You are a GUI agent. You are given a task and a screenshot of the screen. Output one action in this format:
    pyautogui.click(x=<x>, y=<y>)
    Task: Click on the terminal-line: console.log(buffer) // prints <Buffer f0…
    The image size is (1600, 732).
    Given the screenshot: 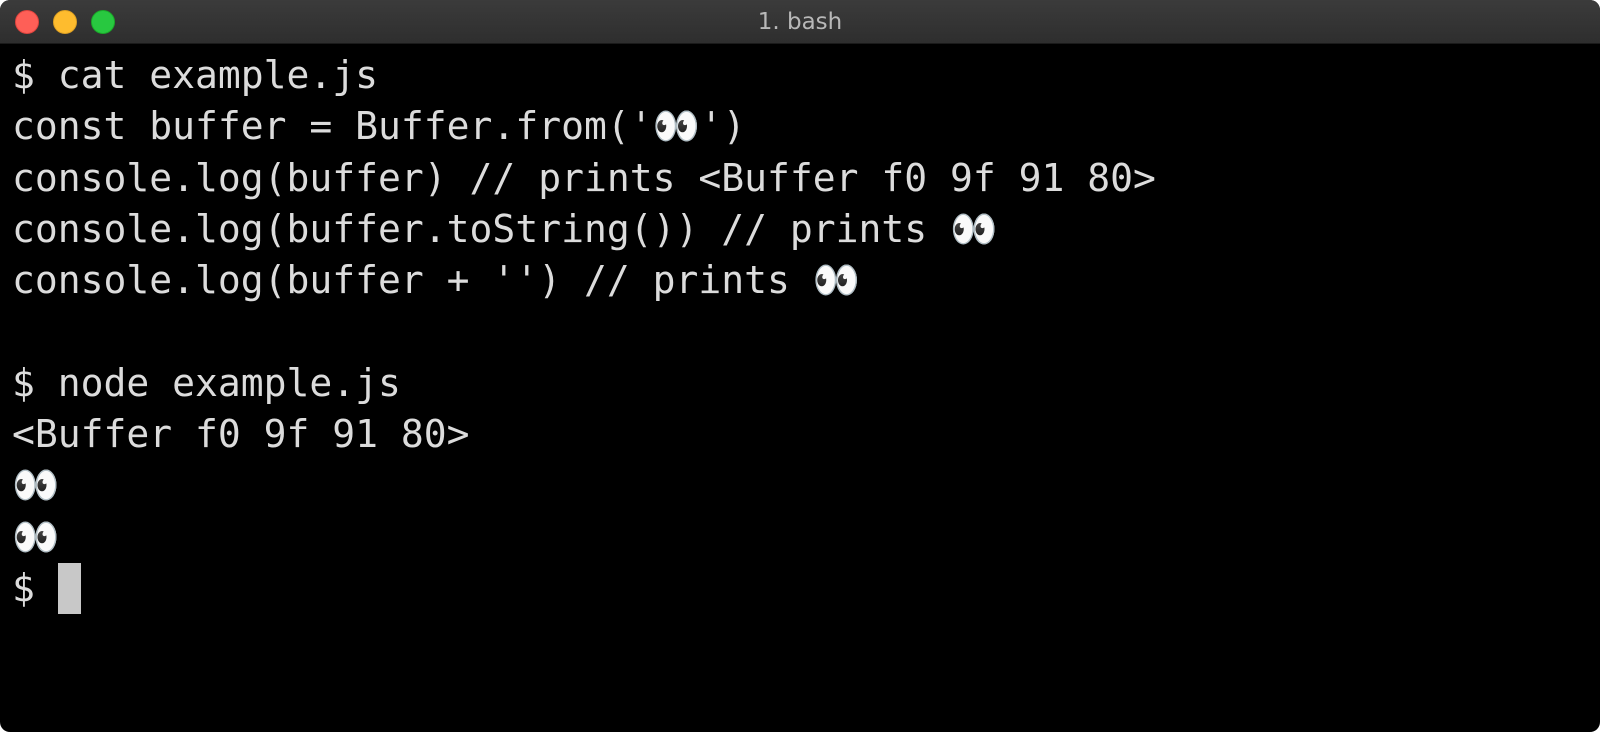 What is the action you would take?
    pyautogui.click(x=584, y=177)
    